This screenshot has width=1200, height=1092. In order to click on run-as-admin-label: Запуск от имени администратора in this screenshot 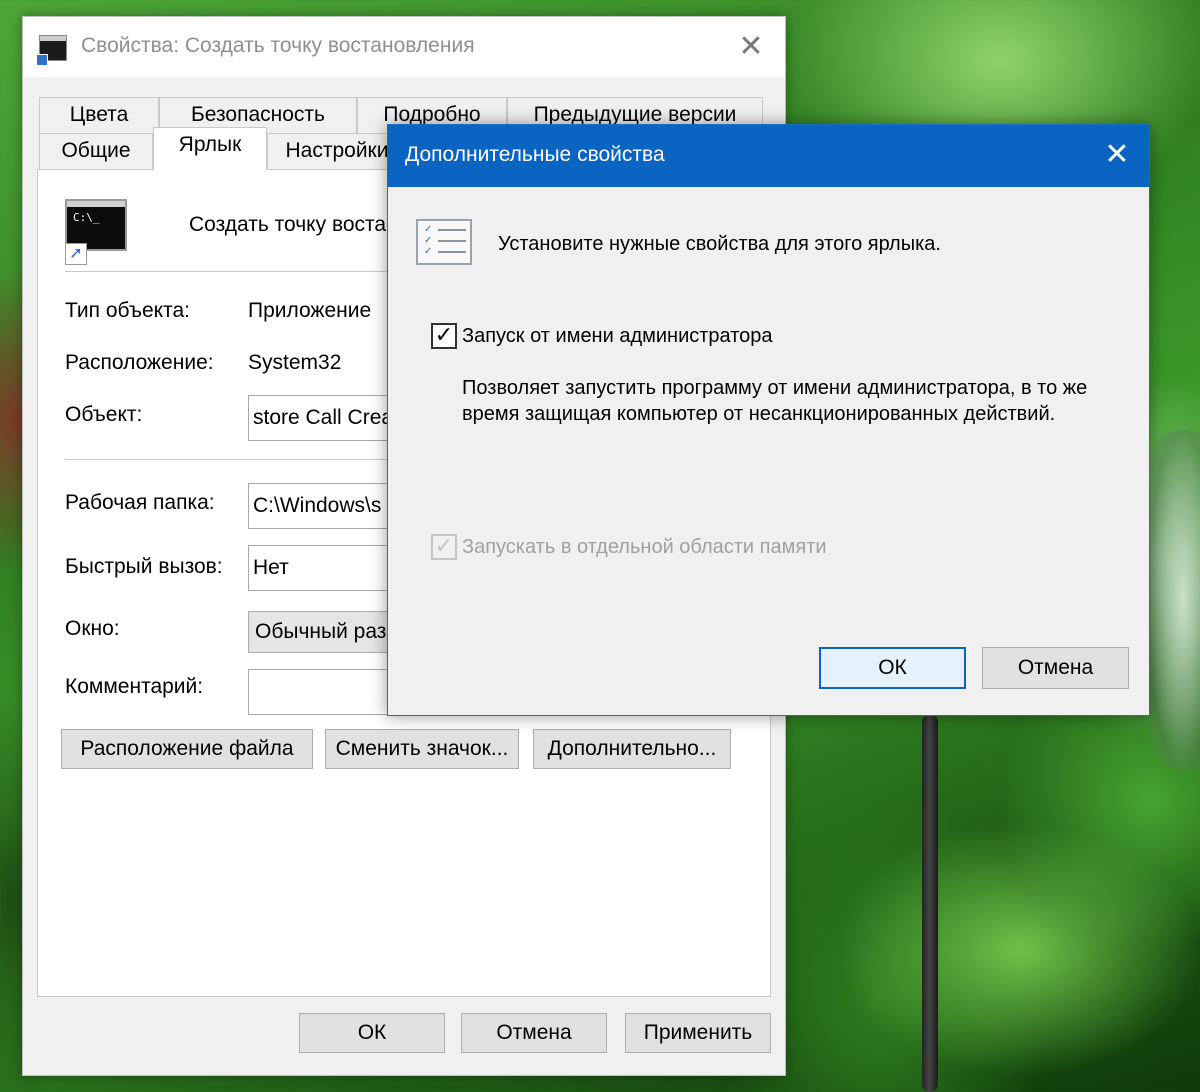, I will do `click(617, 336)`.